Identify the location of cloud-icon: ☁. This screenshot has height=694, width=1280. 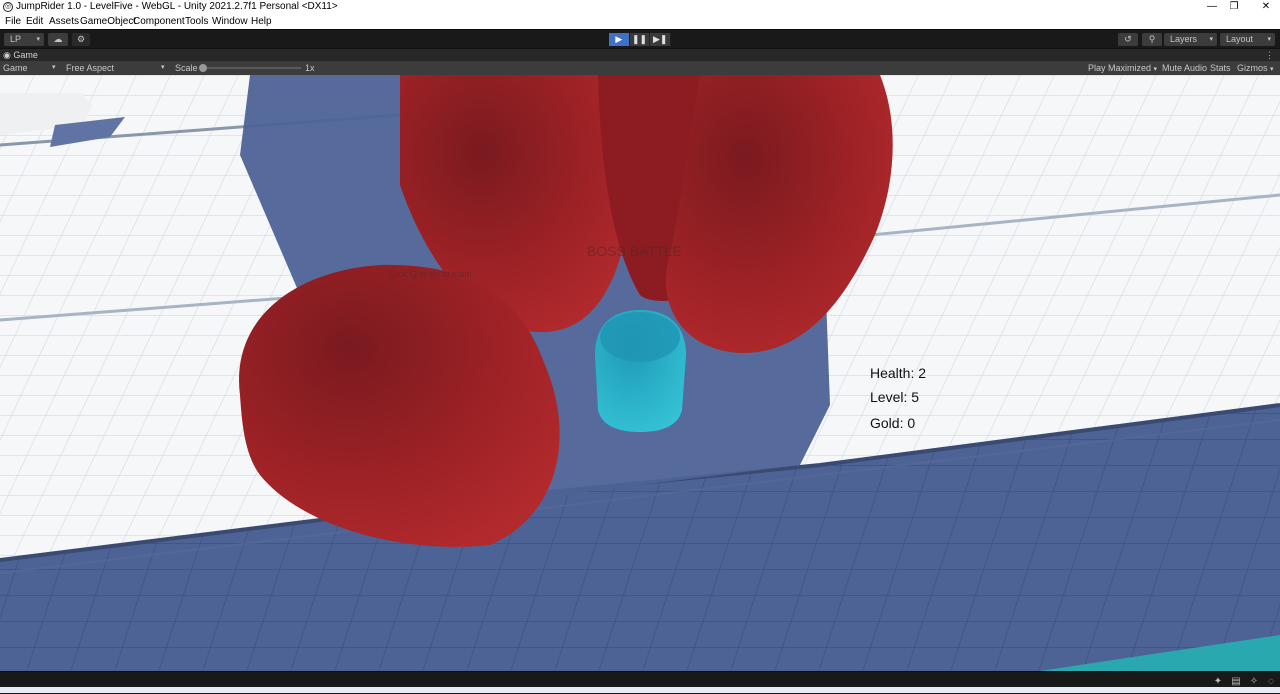
(58, 39).